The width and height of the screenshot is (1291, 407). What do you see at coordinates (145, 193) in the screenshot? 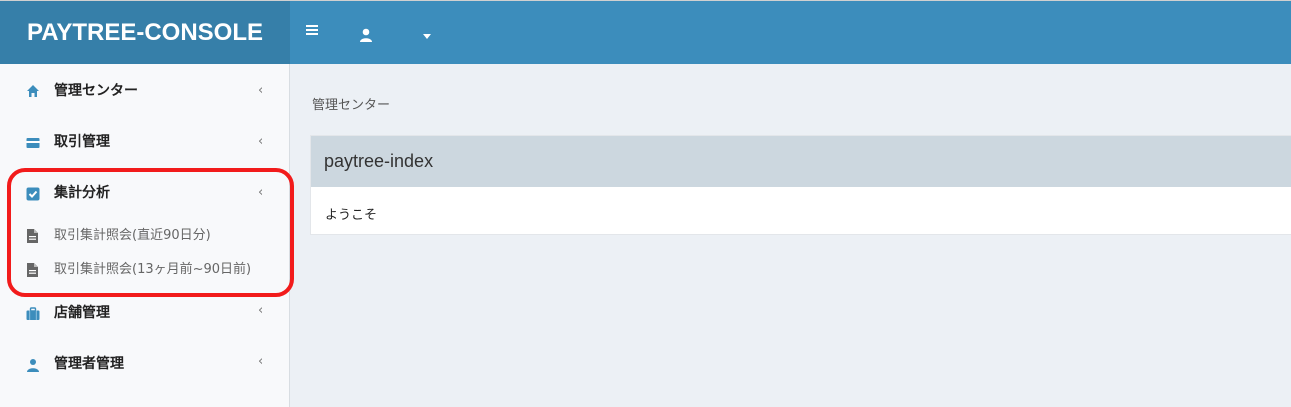
I see `sidebar-item-analytics: 集計分析 ‹` at bounding box center [145, 193].